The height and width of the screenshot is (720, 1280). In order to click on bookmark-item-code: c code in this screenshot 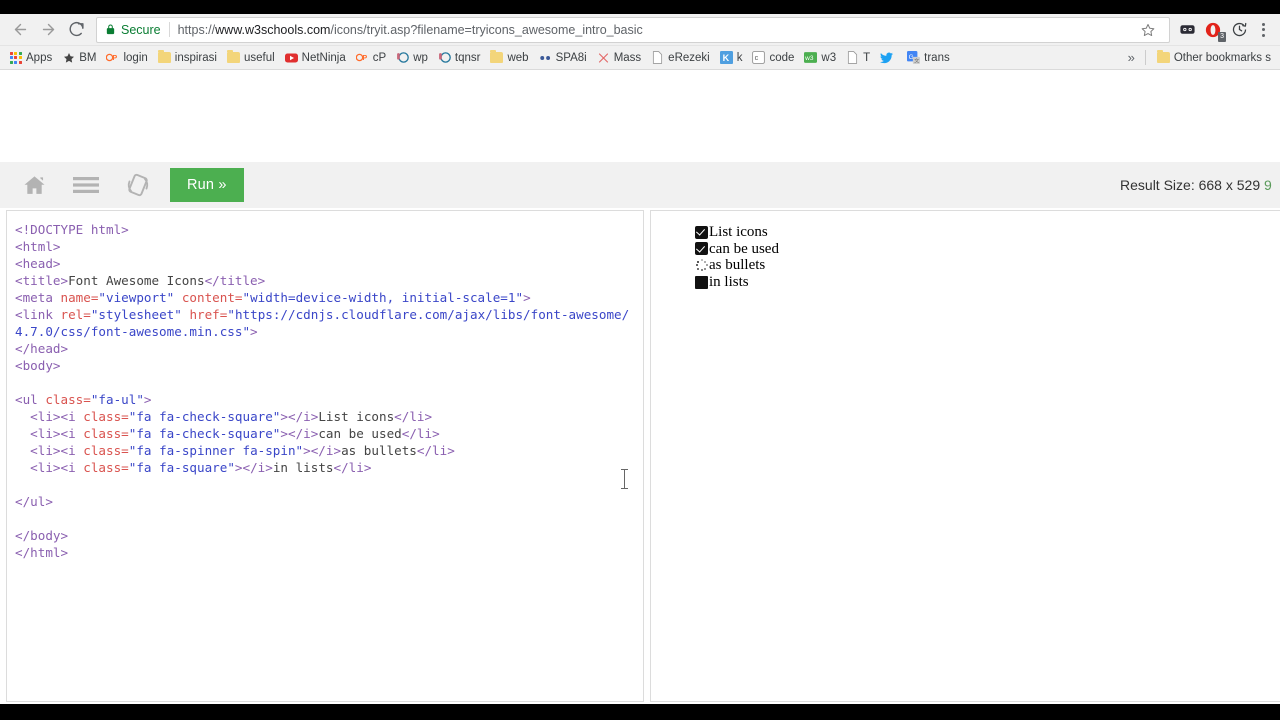, I will do `click(773, 58)`.